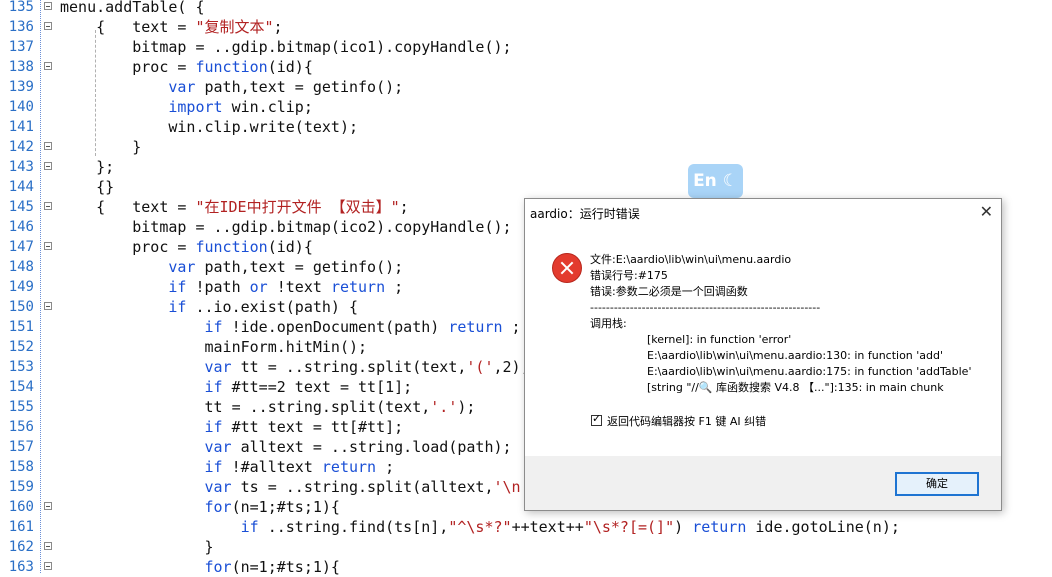  I want to click on code-line: 144 {}, so click(526, 187).